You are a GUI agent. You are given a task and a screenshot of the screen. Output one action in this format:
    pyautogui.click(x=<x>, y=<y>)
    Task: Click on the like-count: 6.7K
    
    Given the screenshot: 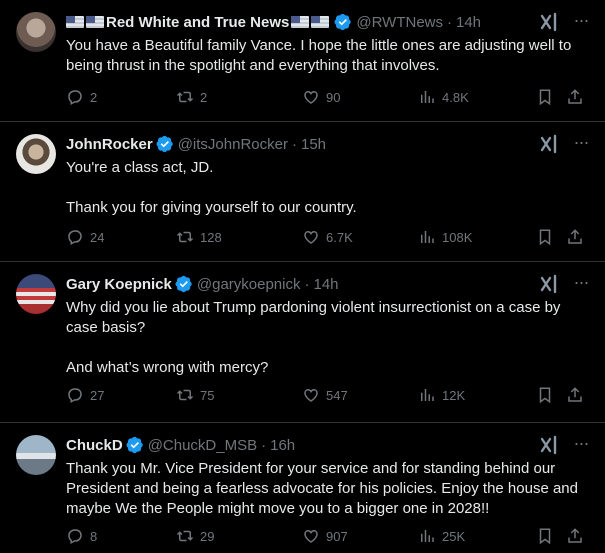 What is the action you would take?
    pyautogui.click(x=339, y=237)
    